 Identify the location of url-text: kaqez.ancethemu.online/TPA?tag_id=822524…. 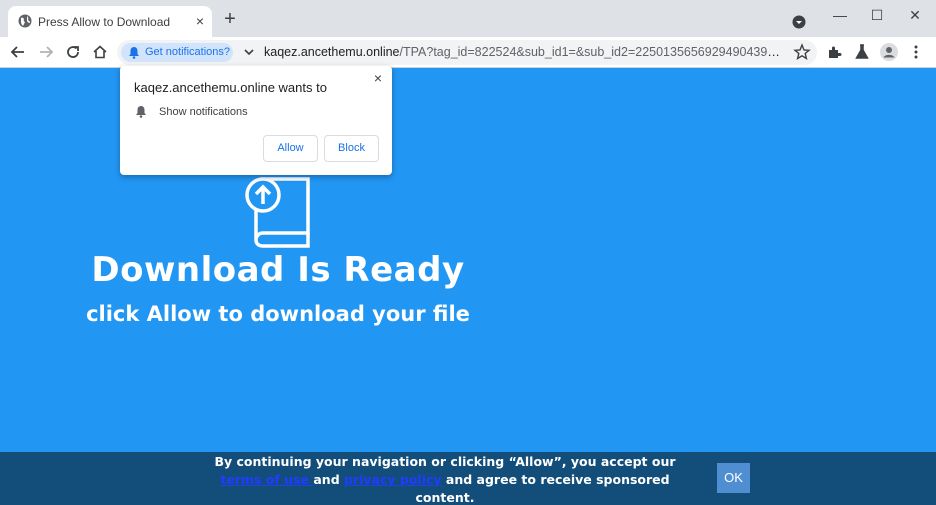
(525, 52).